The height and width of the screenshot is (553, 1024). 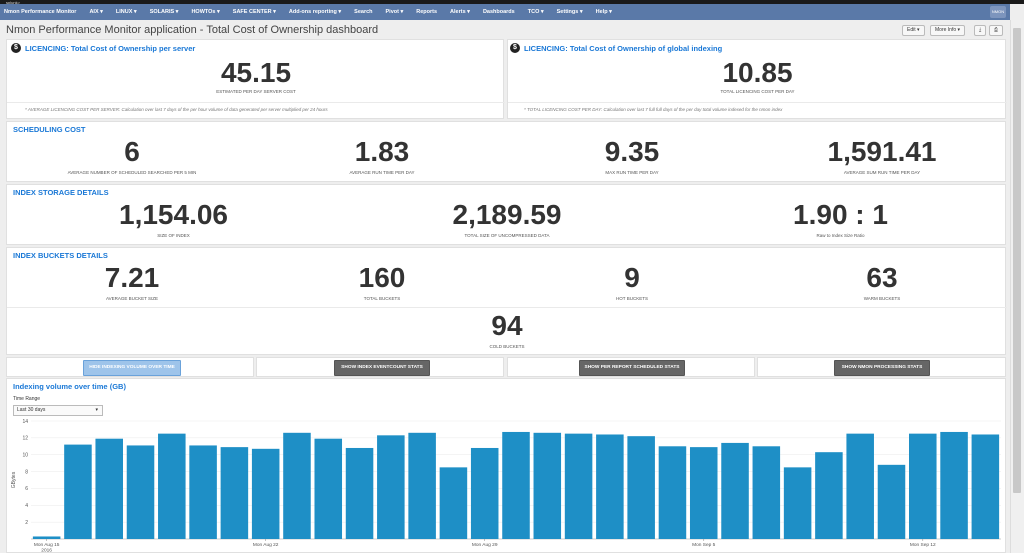 I want to click on dollar-icon: $, so click(x=16, y=48).